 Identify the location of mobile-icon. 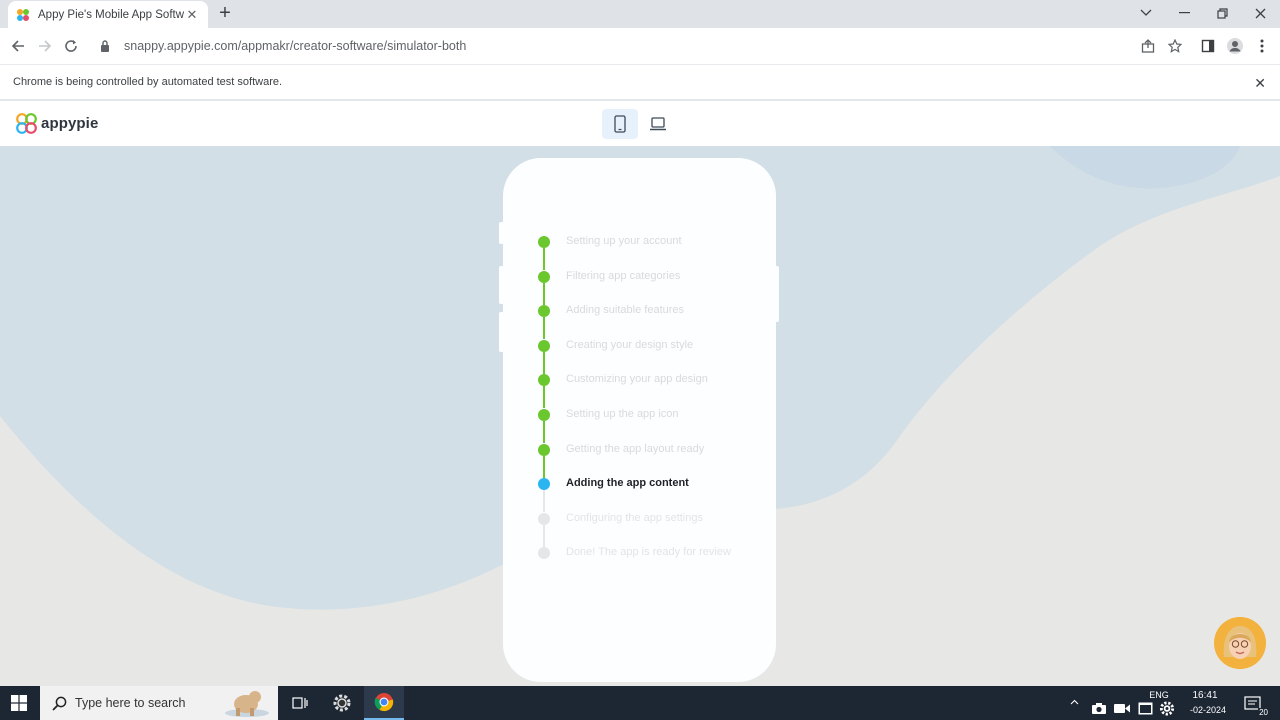
(620, 124).